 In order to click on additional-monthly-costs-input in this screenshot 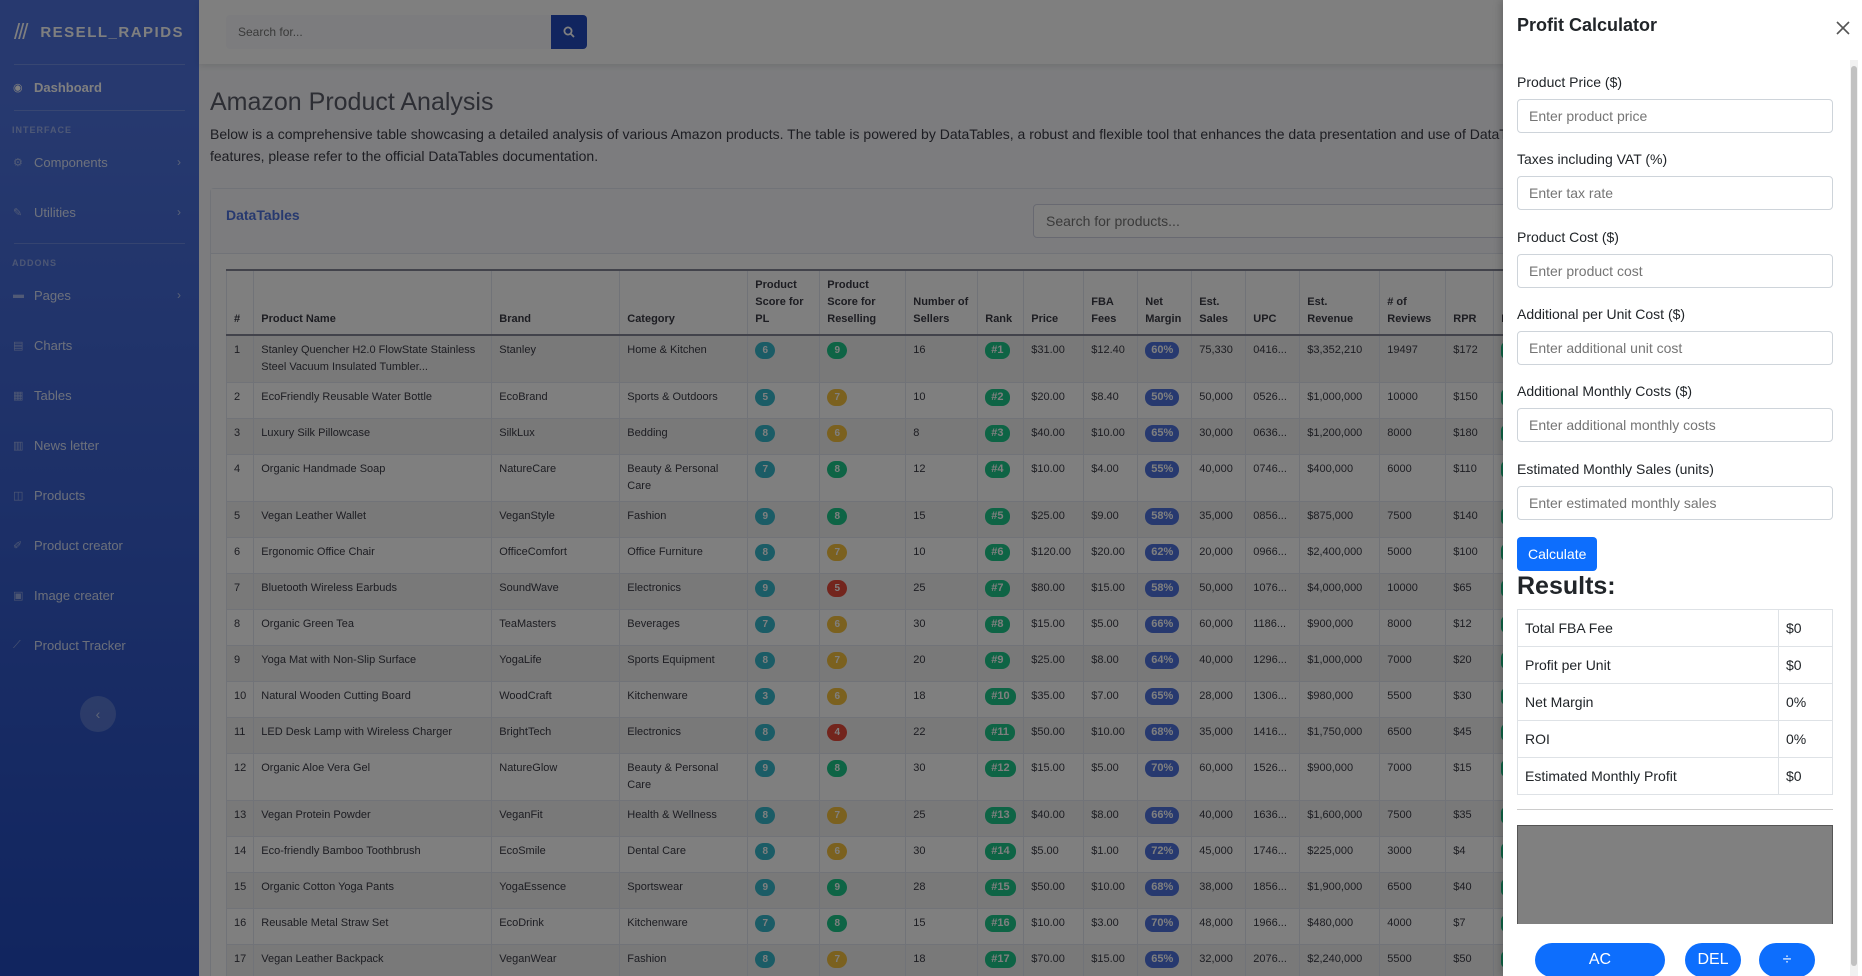, I will do `click(1675, 425)`.